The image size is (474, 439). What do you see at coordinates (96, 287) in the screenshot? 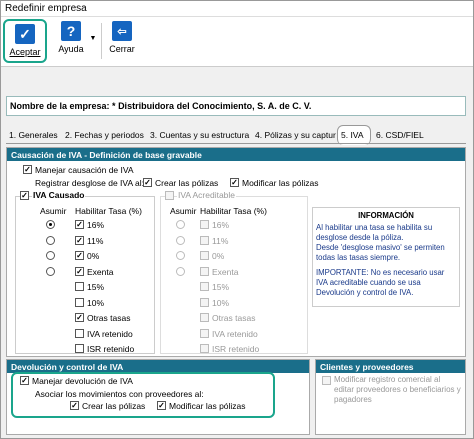
I see `causado-rate-label: 15%` at bounding box center [96, 287].